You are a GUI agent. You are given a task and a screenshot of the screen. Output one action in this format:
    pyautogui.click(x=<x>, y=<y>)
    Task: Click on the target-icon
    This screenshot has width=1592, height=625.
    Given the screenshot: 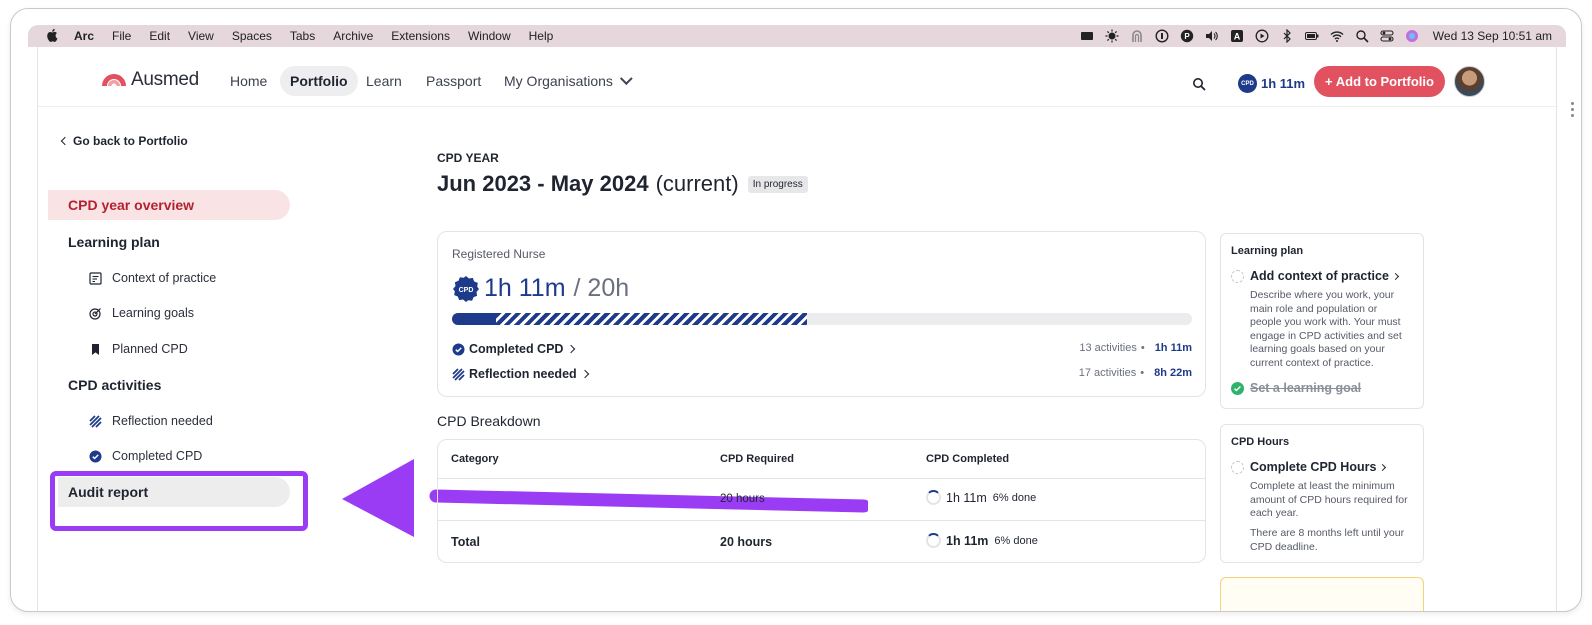 What is the action you would take?
    pyautogui.click(x=95, y=313)
    